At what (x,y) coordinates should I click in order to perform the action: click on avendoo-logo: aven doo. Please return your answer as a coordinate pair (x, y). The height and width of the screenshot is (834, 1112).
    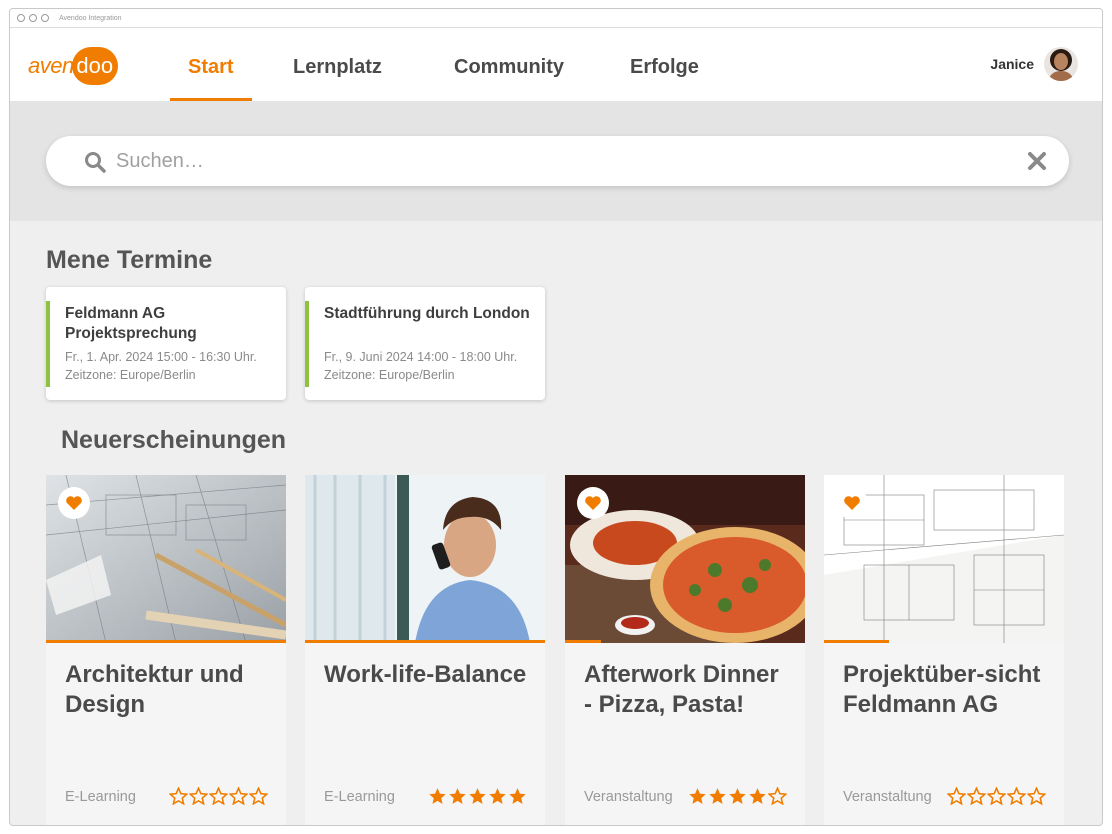
    Looking at the image, I should click on (73, 66).